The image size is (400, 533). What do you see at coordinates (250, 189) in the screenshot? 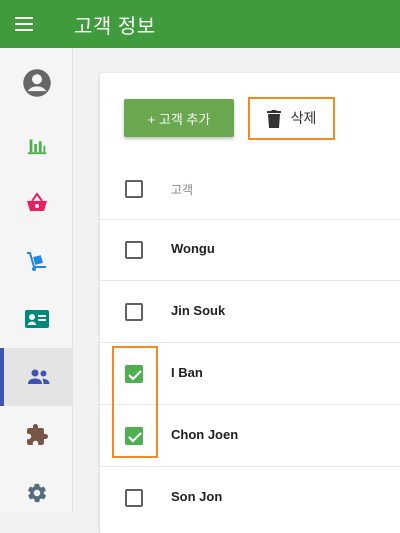
I see `table-header: 고객` at bounding box center [250, 189].